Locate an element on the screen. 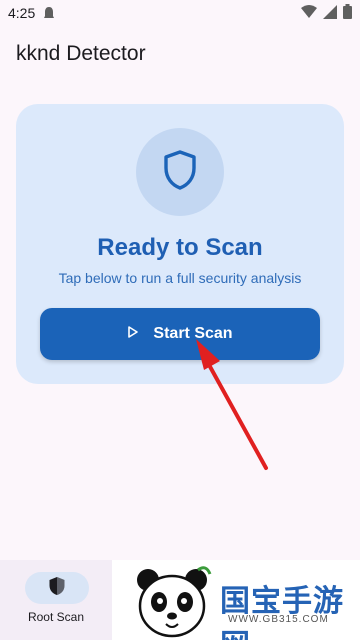 The image size is (360, 640). nav-item-label: Root Scan is located at coordinates (56, 617).